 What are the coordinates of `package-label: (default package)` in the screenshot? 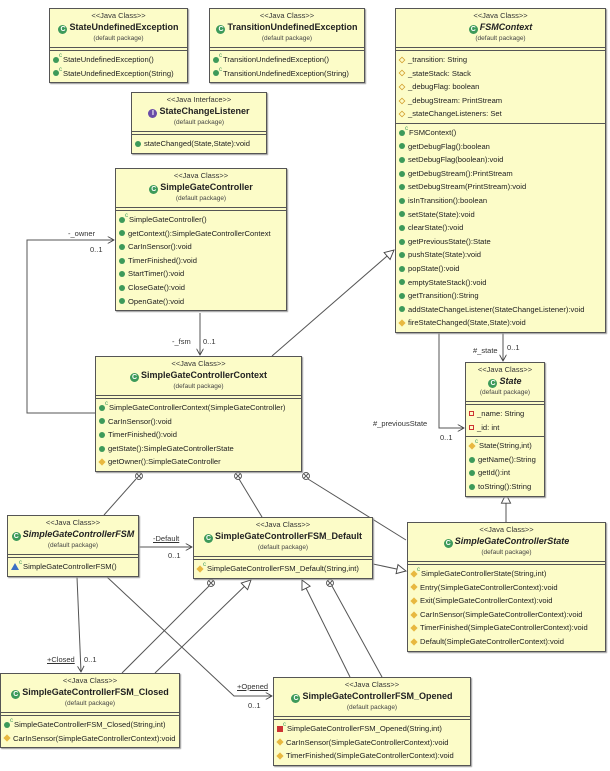 It's located at (283, 547).